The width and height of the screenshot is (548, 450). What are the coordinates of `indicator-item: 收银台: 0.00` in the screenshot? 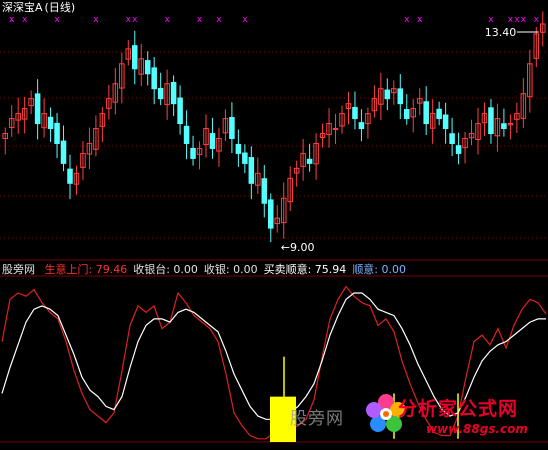 It's located at (165, 269).